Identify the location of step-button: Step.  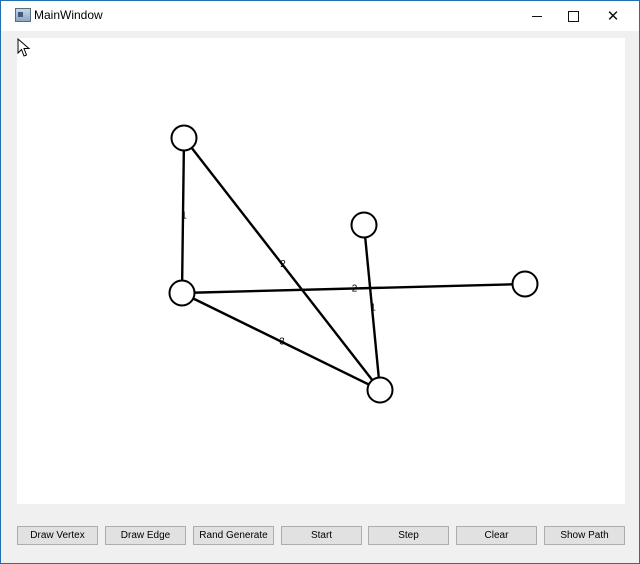
(408, 535).